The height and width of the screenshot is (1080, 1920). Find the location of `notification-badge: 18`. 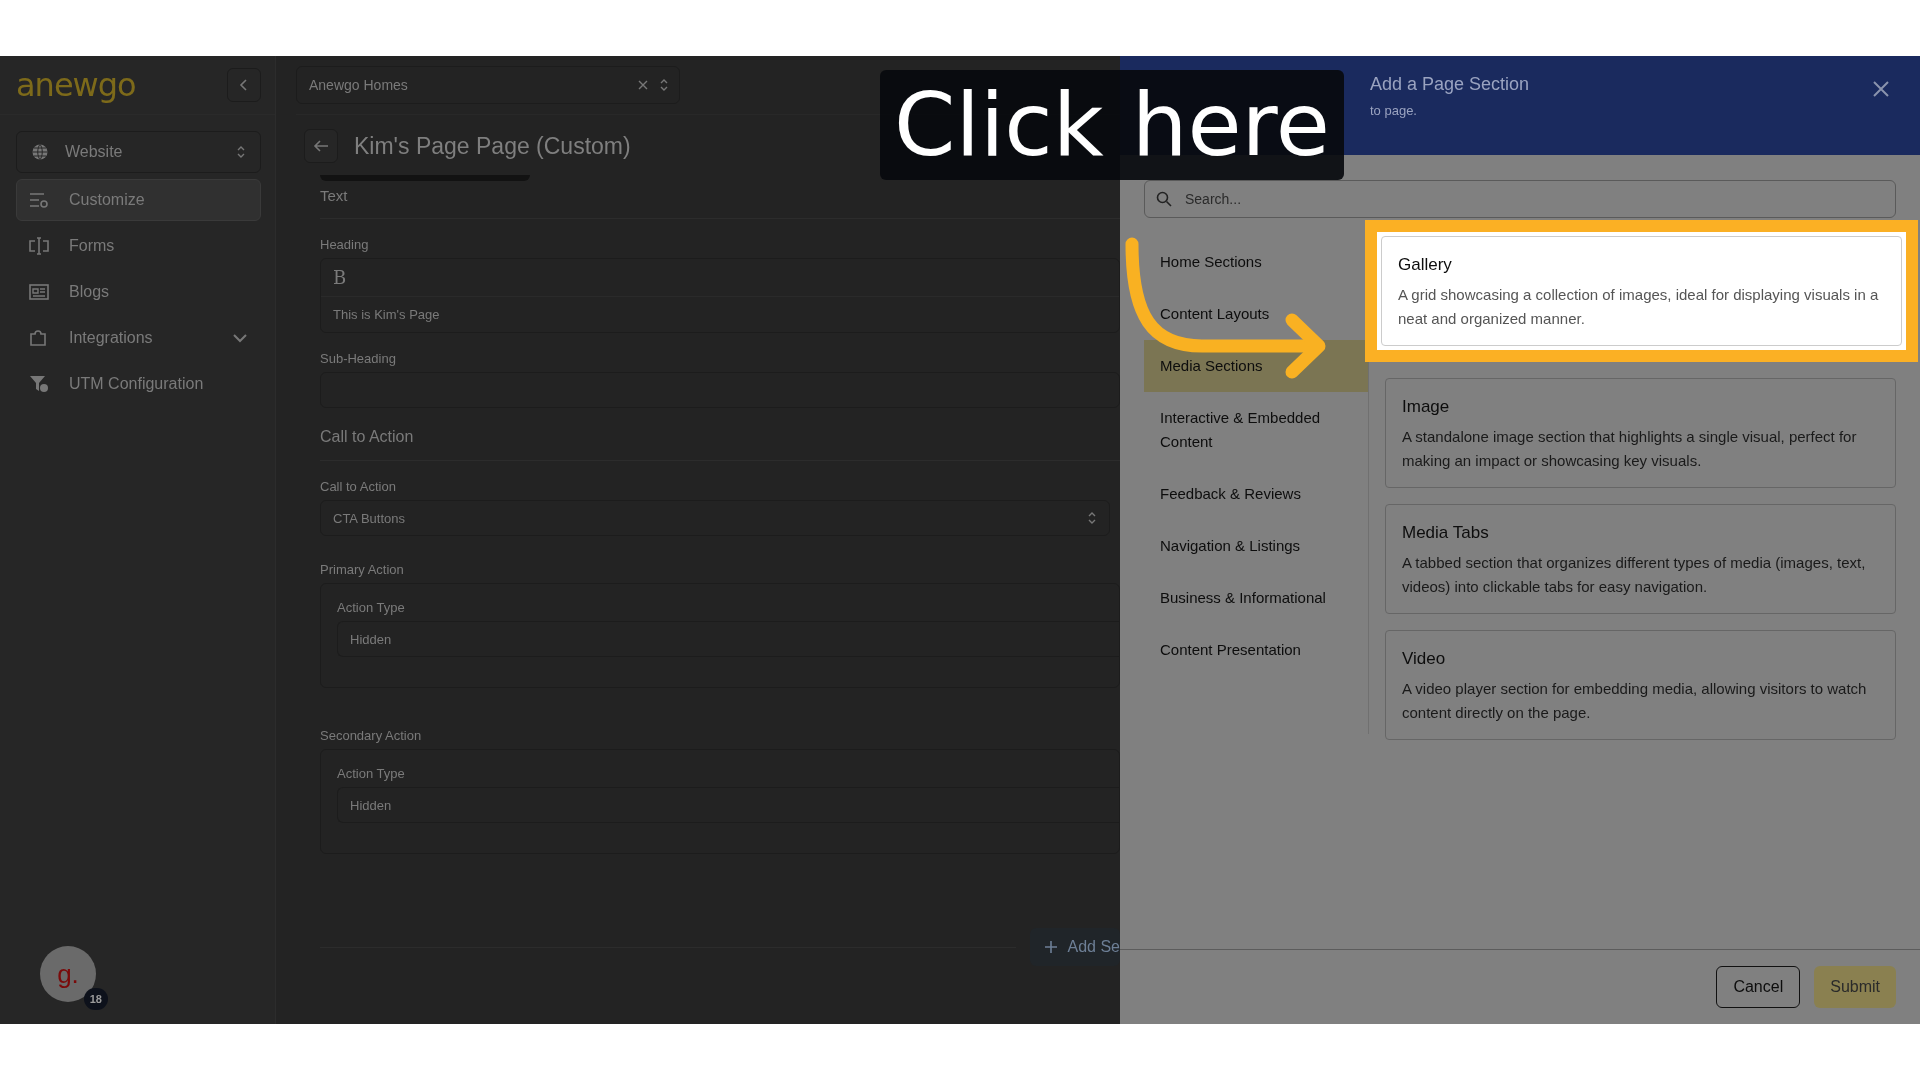

notification-badge: 18 is located at coordinates (95, 999).